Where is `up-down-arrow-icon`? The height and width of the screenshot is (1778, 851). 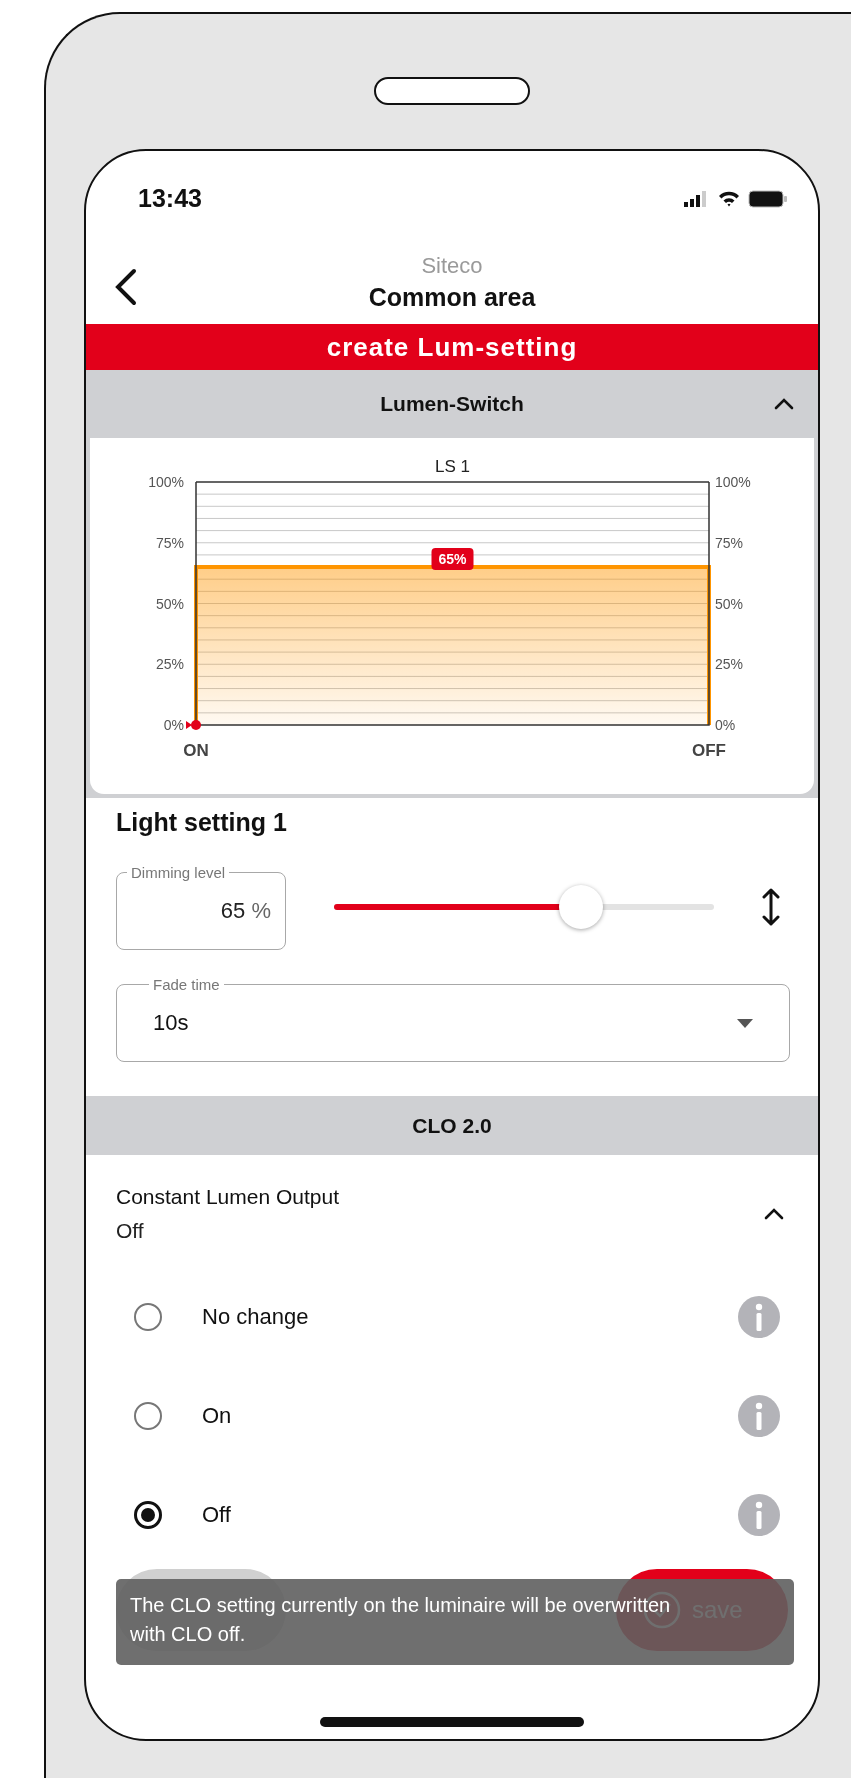
up-down-arrow-icon is located at coordinates (771, 907).